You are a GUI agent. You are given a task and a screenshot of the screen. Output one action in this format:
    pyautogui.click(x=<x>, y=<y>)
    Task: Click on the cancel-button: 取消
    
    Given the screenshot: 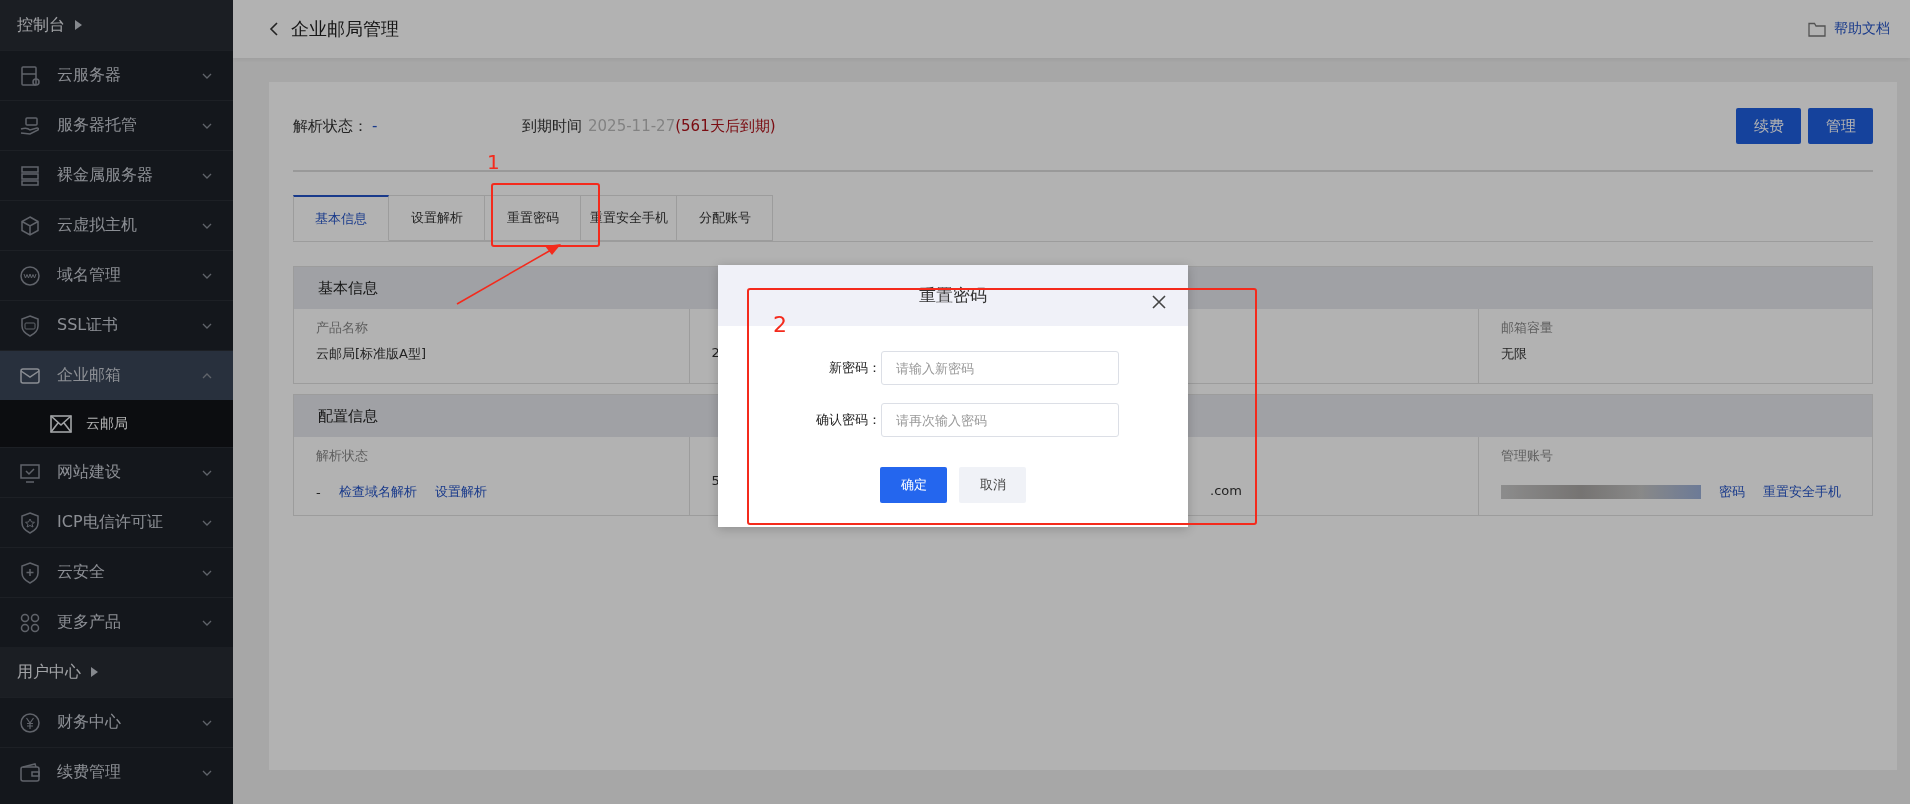 What is the action you would take?
    pyautogui.click(x=992, y=485)
    